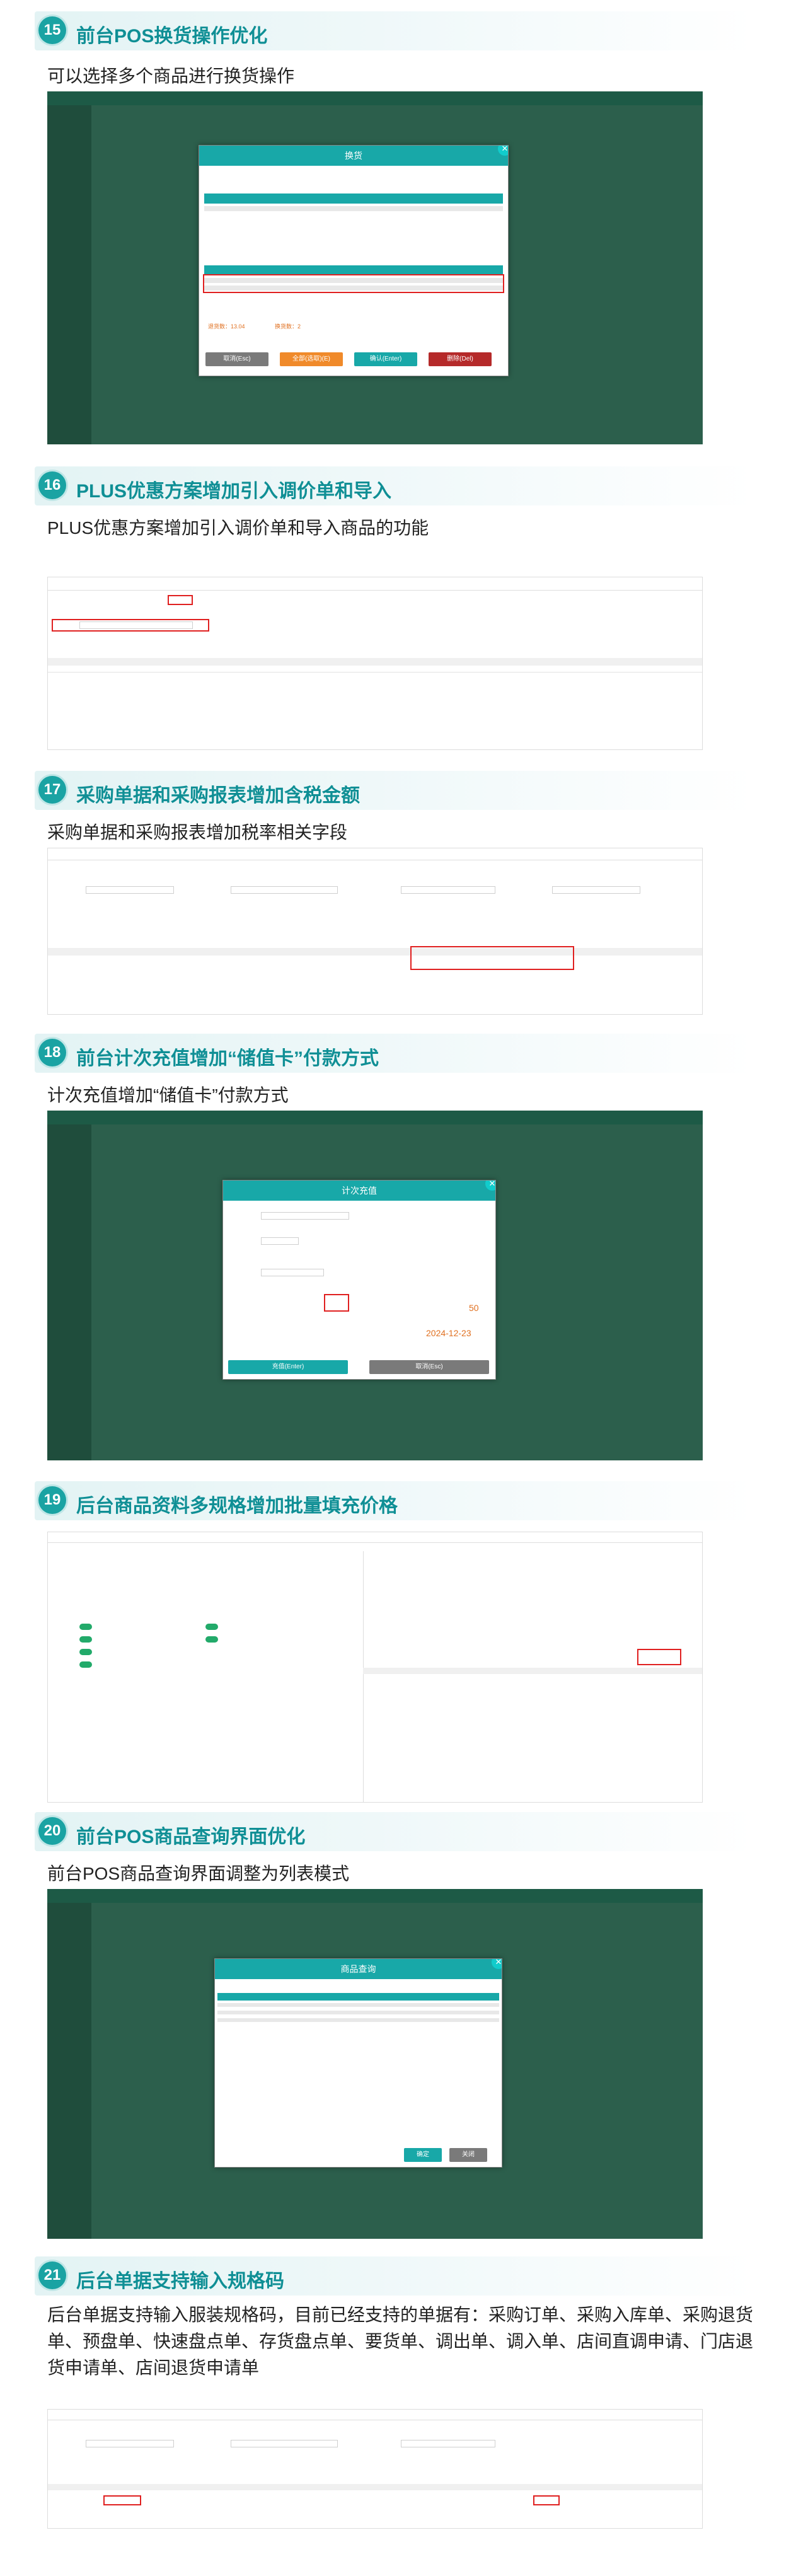 This screenshot has height=2576, width=796. I want to click on section-number: 19, so click(52, 1500).